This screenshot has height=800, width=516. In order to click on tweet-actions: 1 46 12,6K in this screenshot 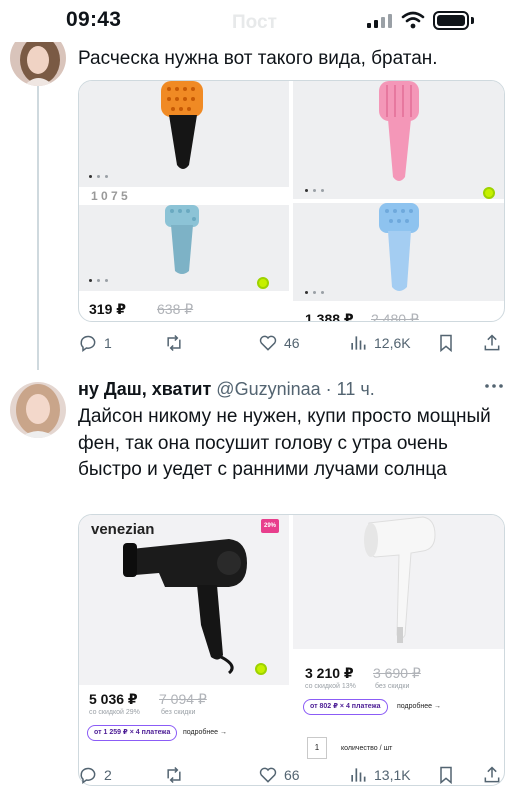, I will do `click(291, 343)`.